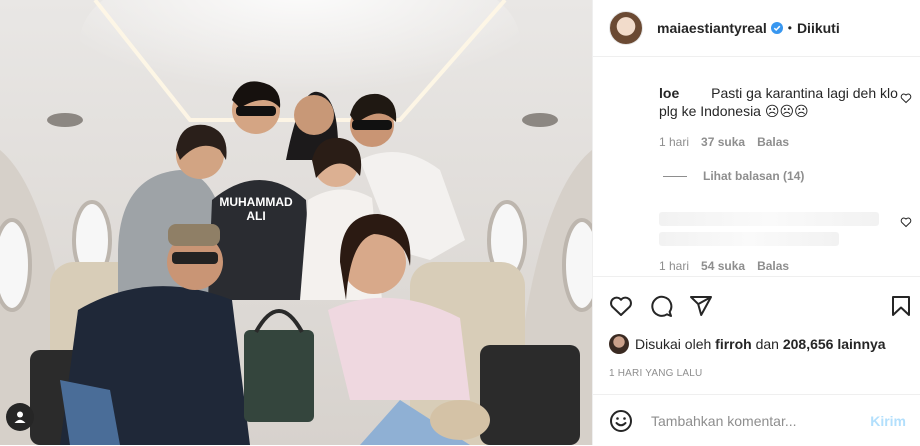 The width and height of the screenshot is (920, 446). What do you see at coordinates (776, 28) in the screenshot?
I see `verified-icon` at bounding box center [776, 28].